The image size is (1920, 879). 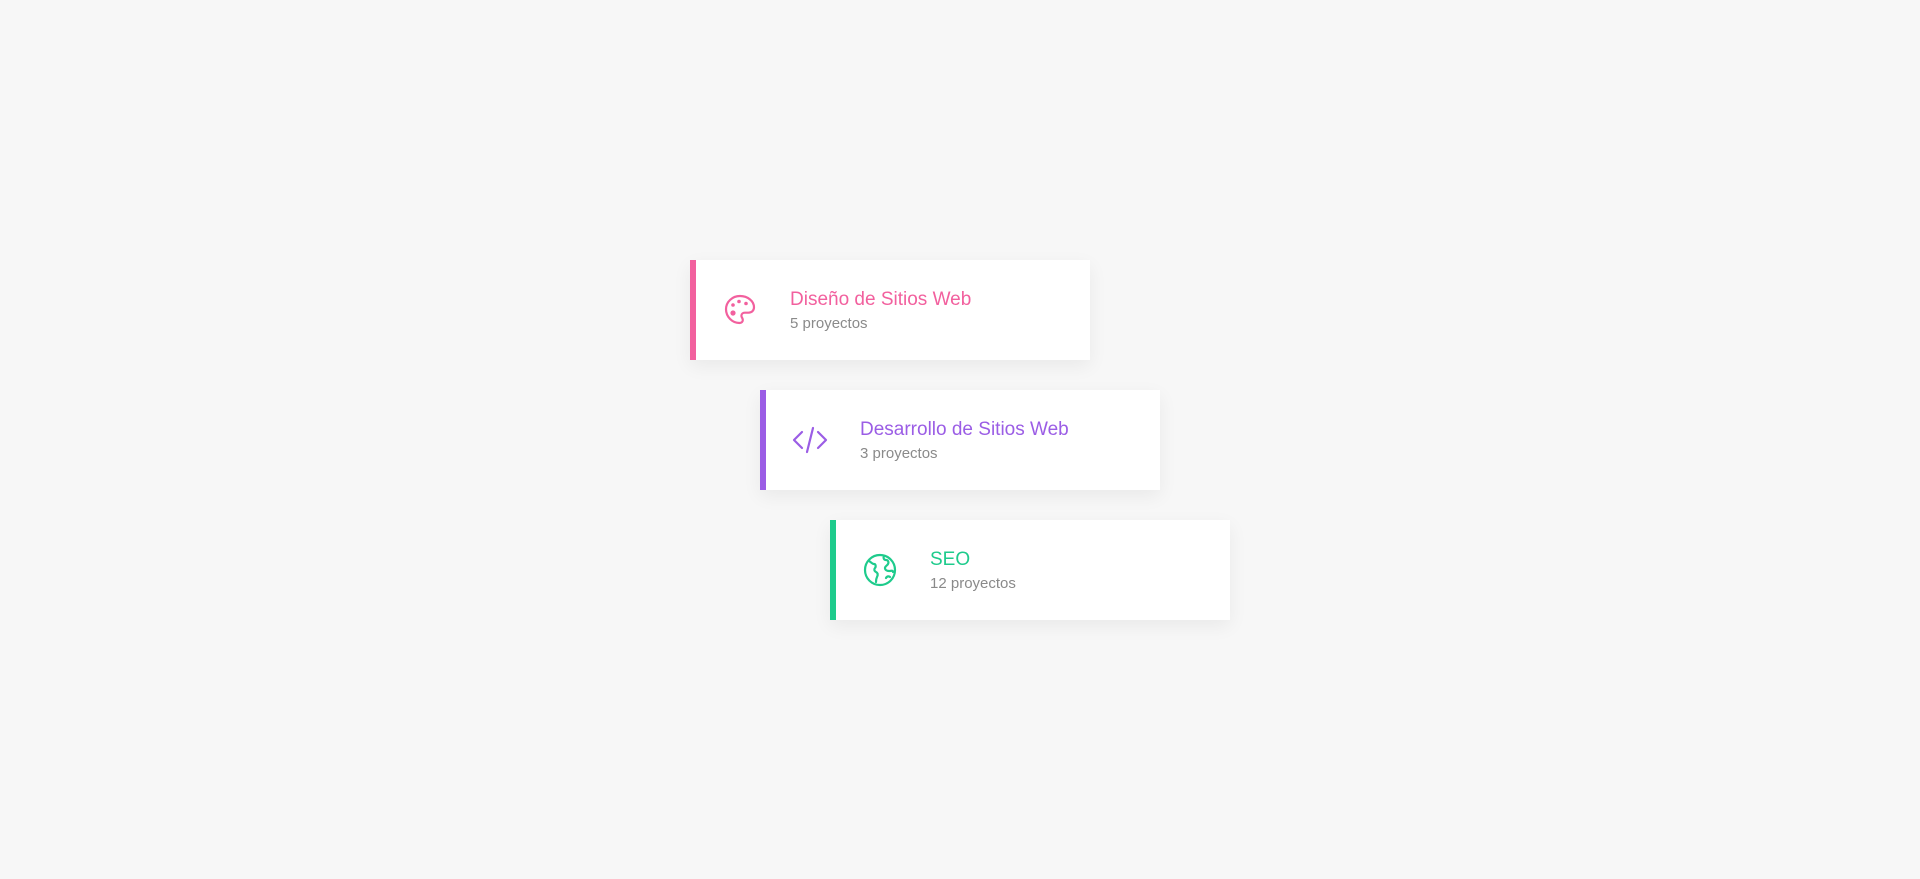 I want to click on code-icon, so click(x=810, y=440).